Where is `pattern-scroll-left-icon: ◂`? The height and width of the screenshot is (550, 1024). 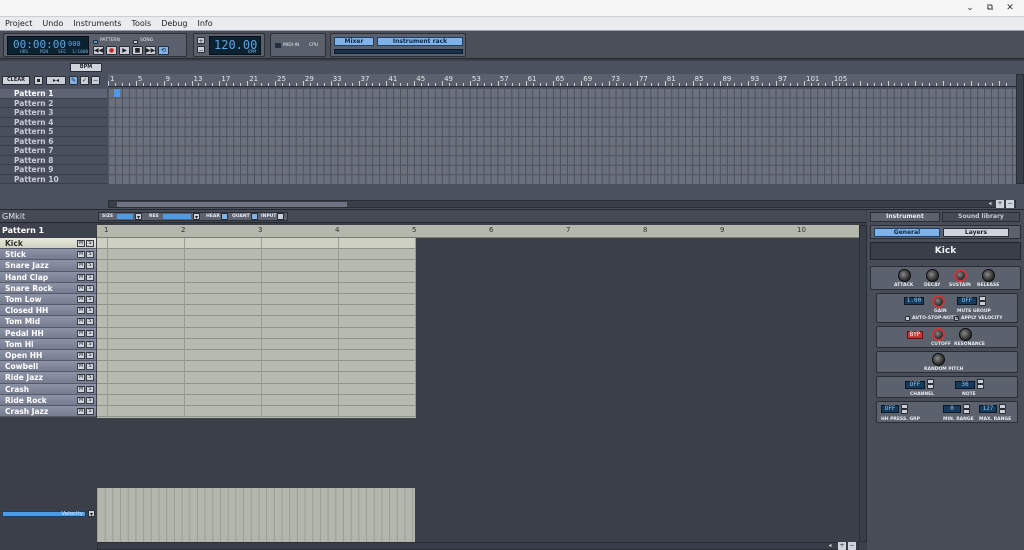
pattern-scroll-left-icon: ◂ is located at coordinates (830, 546).